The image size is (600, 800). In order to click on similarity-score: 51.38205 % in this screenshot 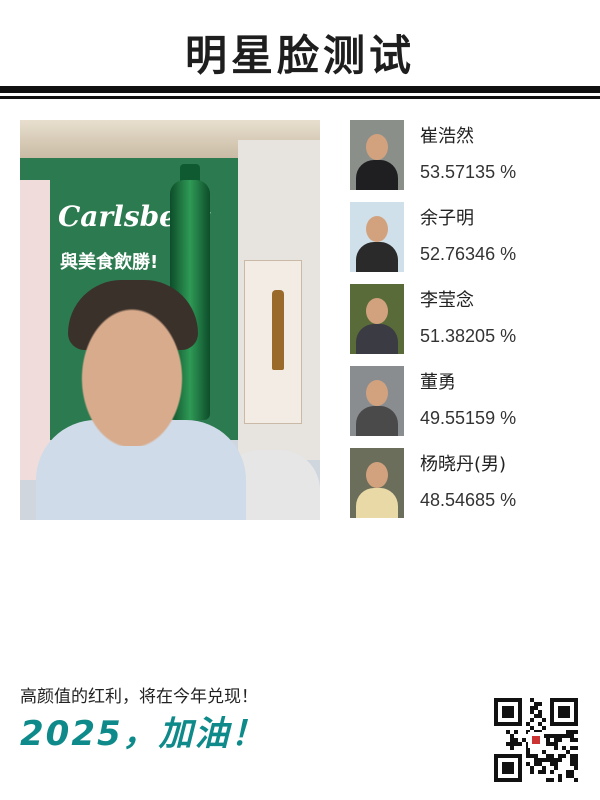, I will do `click(468, 336)`.